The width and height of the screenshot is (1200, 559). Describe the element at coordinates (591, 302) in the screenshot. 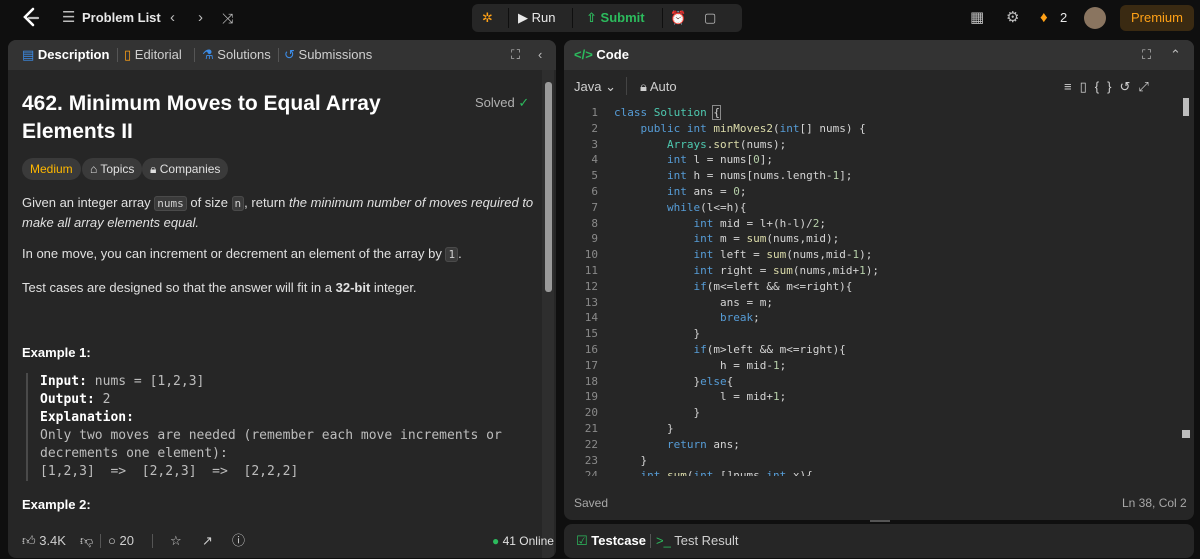

I see `line-number: 13` at that location.